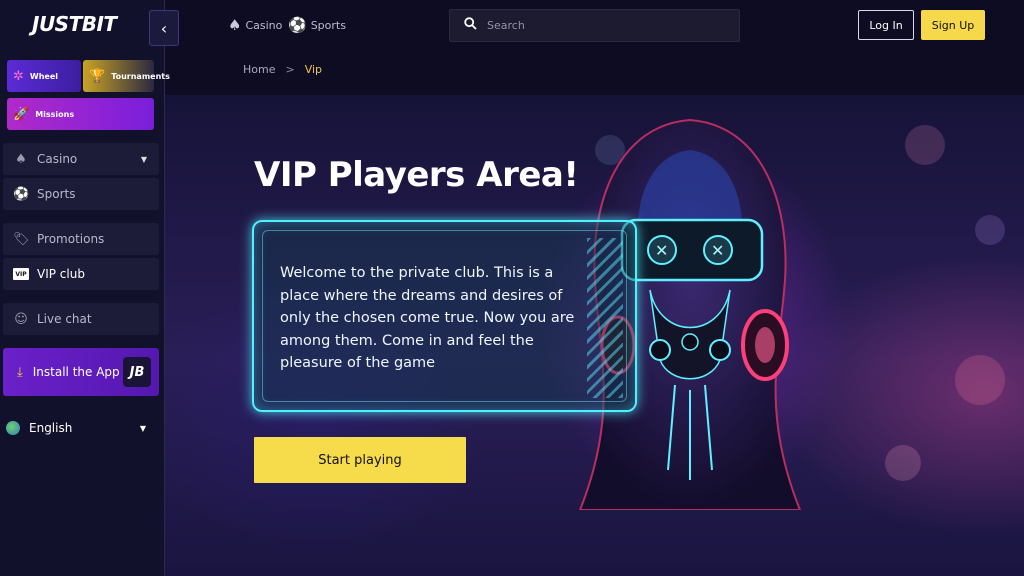  What do you see at coordinates (71, 239) in the screenshot?
I see `sidebar-item-label: Promotions` at bounding box center [71, 239].